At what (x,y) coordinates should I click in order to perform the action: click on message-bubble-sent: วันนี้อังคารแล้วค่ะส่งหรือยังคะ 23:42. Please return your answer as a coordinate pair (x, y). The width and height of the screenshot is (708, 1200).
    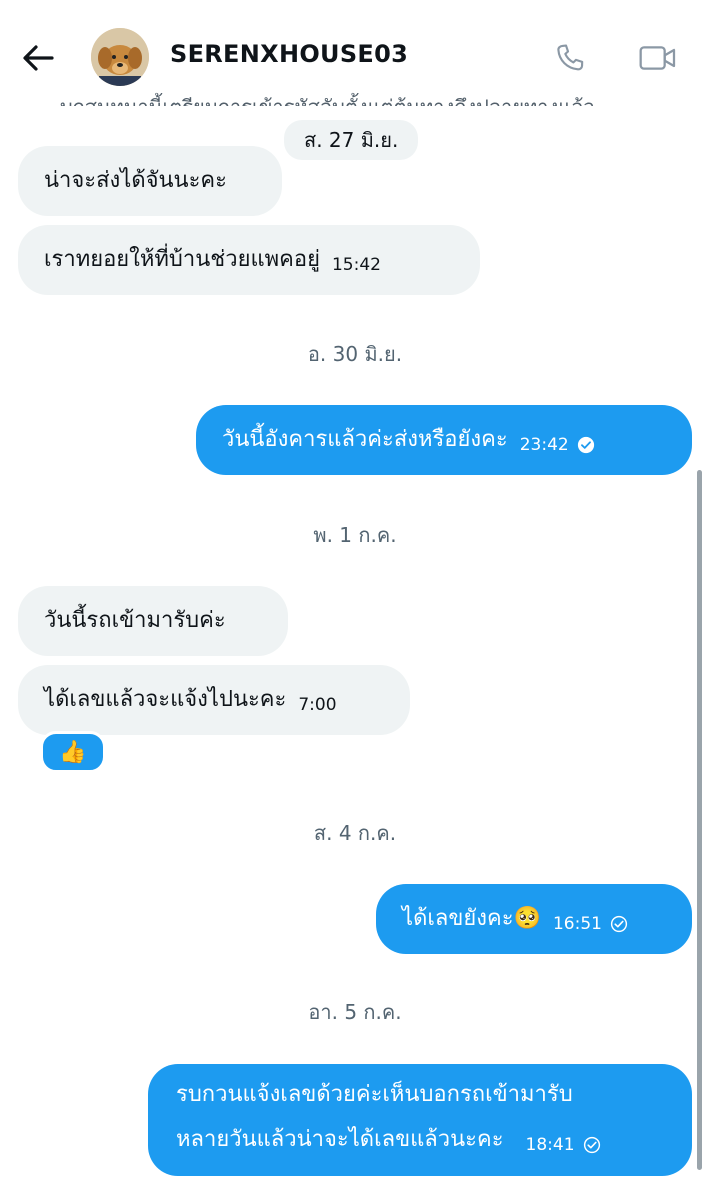
    Looking at the image, I should click on (444, 440).